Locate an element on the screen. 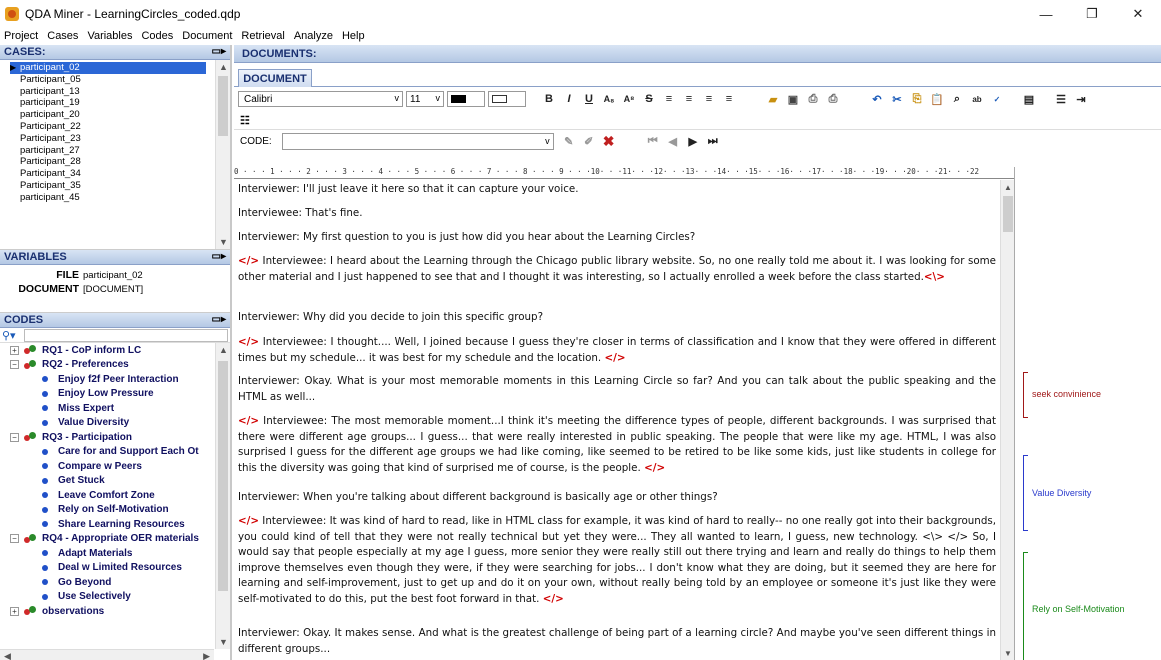 The height and width of the screenshot is (660, 1161). last-document-icon: ⏭ is located at coordinates (713, 142).